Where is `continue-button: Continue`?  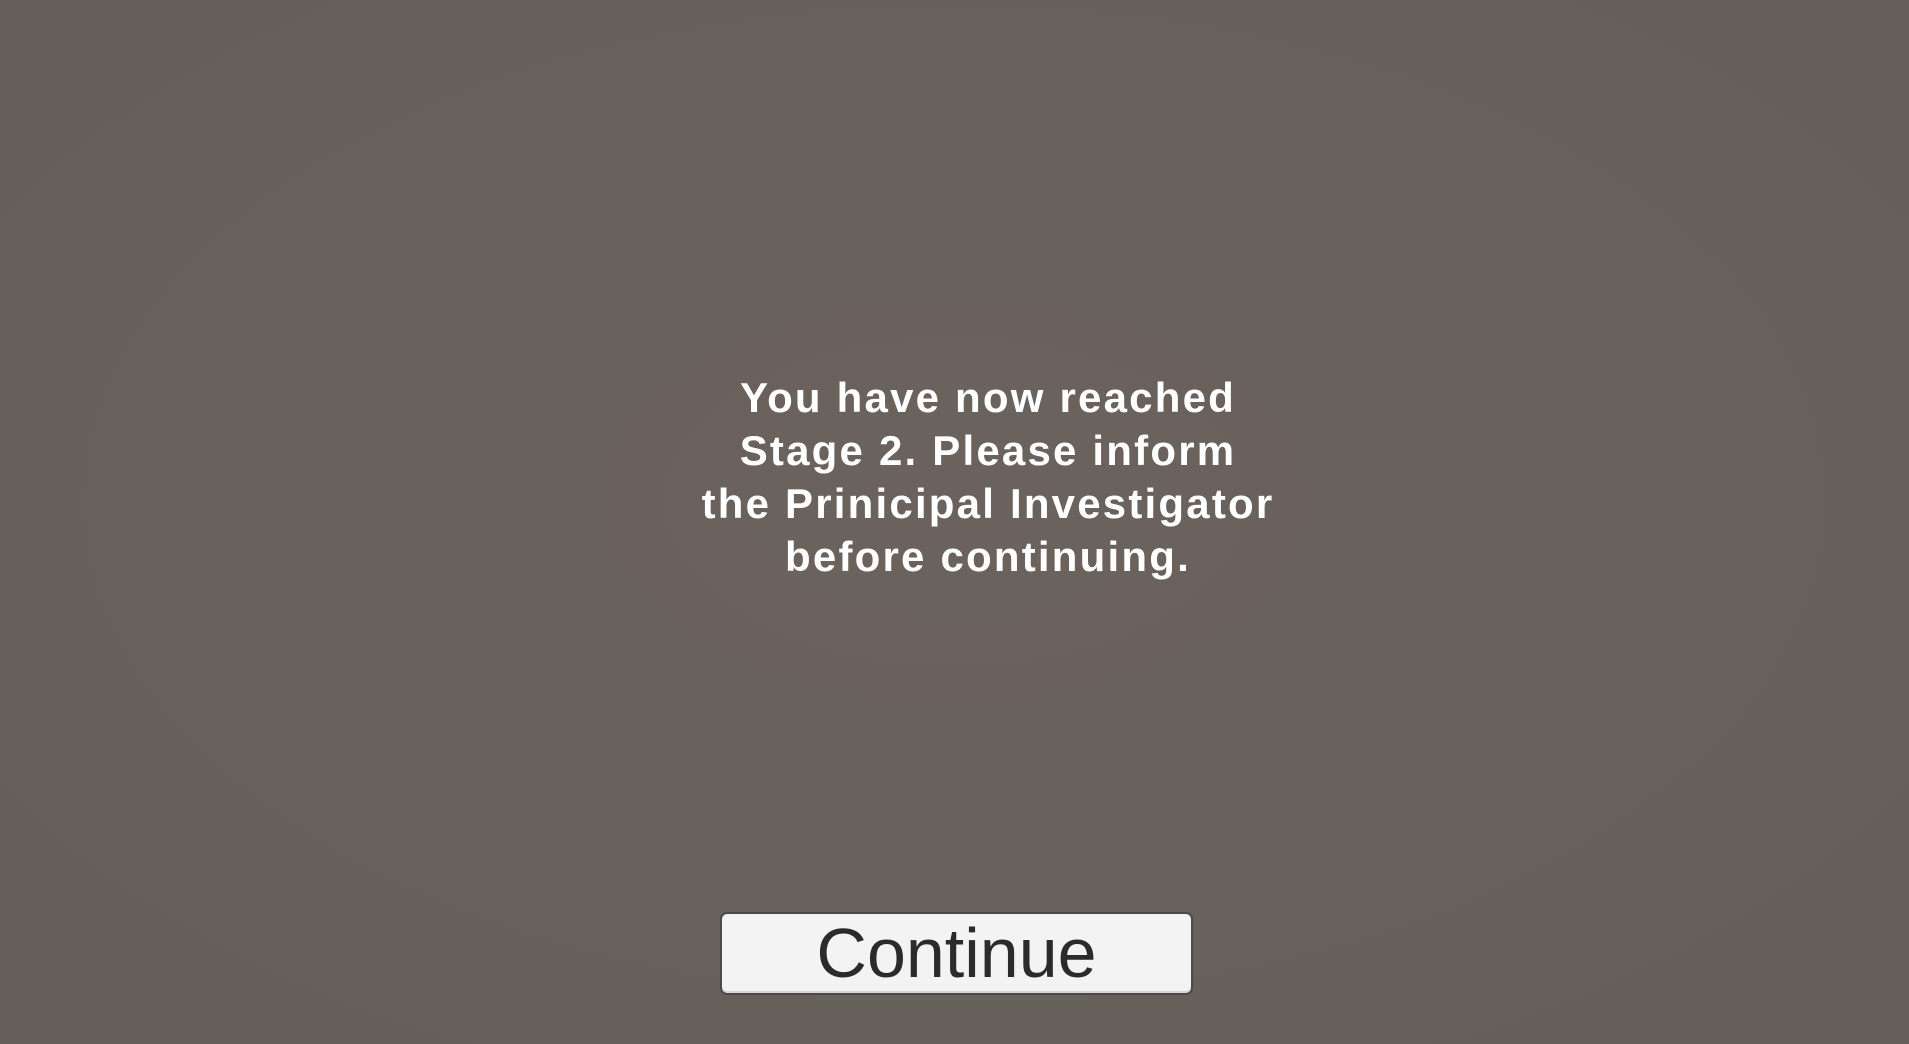
continue-button: Continue is located at coordinates (956, 953).